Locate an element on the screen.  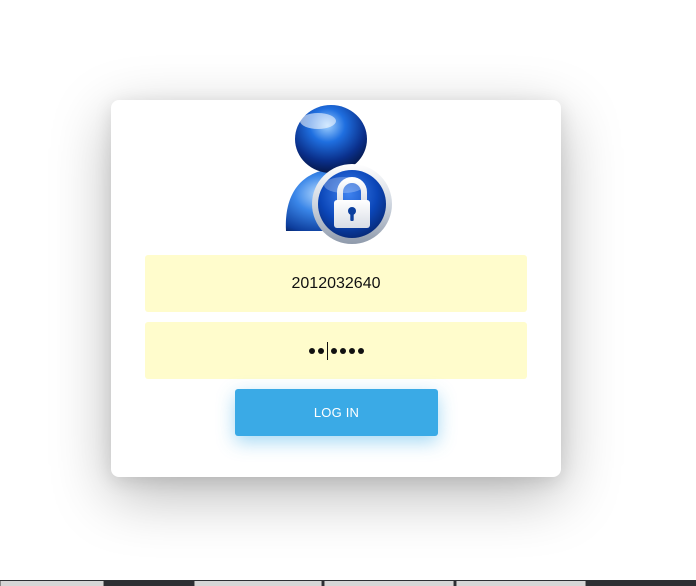
password-field: ●●●●●● is located at coordinates (336, 350).